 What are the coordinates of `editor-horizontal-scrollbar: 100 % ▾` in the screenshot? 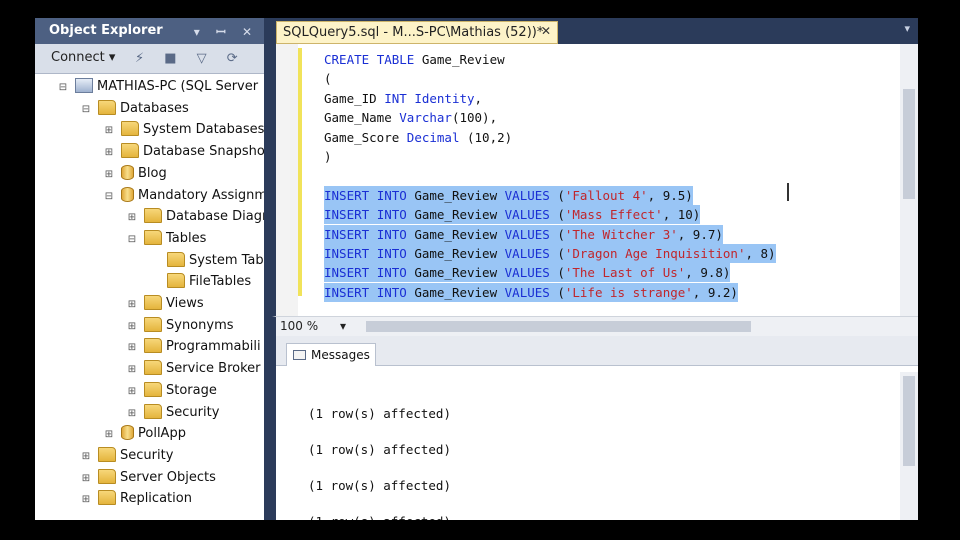 It's located at (595, 326).